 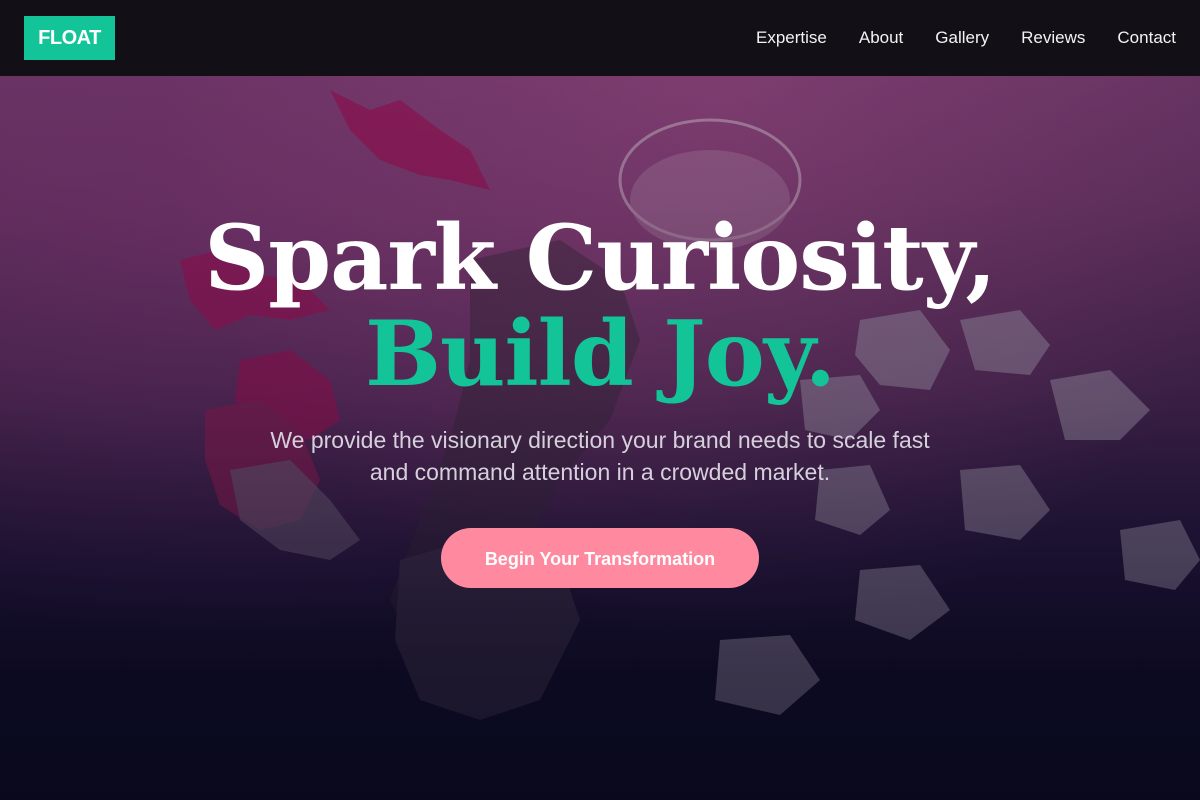 What do you see at coordinates (1053, 38) in the screenshot?
I see `nav-link-reviews: Reviews` at bounding box center [1053, 38].